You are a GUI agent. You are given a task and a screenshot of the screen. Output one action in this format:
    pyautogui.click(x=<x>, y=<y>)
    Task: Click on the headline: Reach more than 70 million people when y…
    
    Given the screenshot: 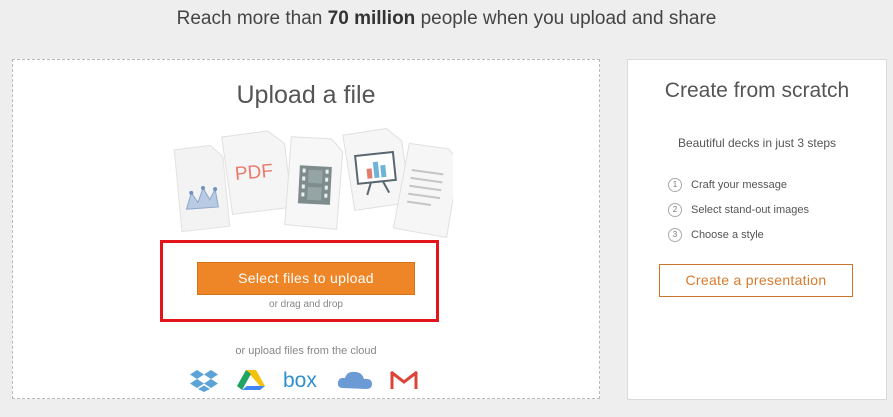 What is the action you would take?
    pyautogui.click(x=446, y=19)
    